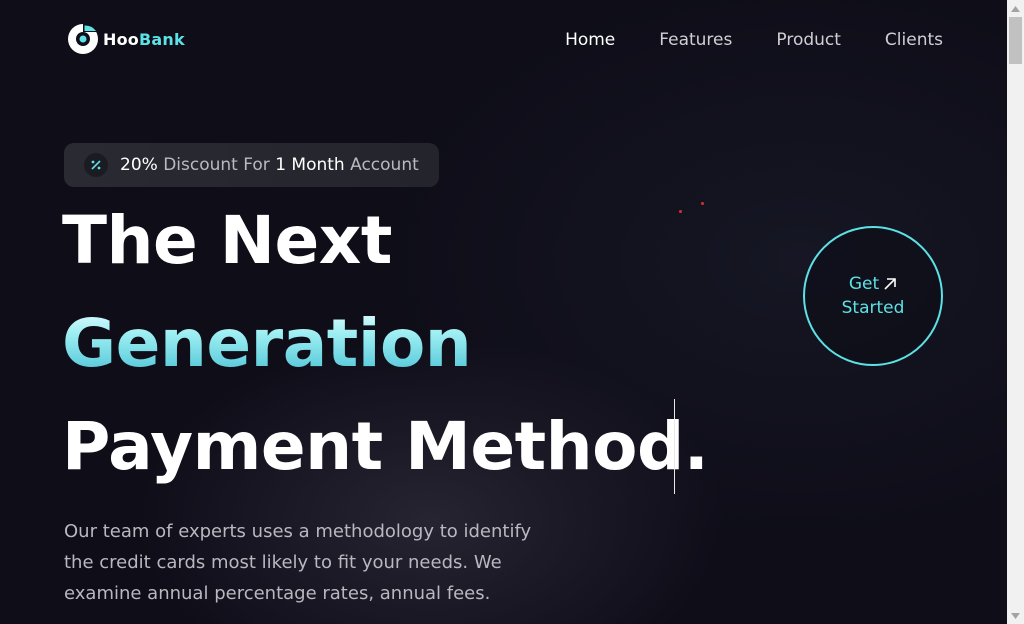  What do you see at coordinates (864, 284) in the screenshot?
I see `get-started-label-get: Get` at bounding box center [864, 284].